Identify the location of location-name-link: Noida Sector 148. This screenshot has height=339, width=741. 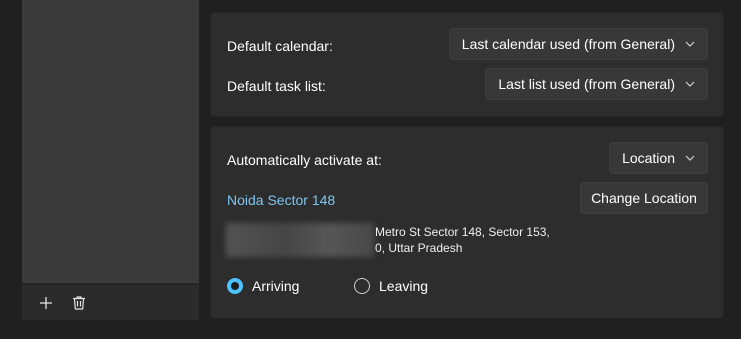
(281, 200).